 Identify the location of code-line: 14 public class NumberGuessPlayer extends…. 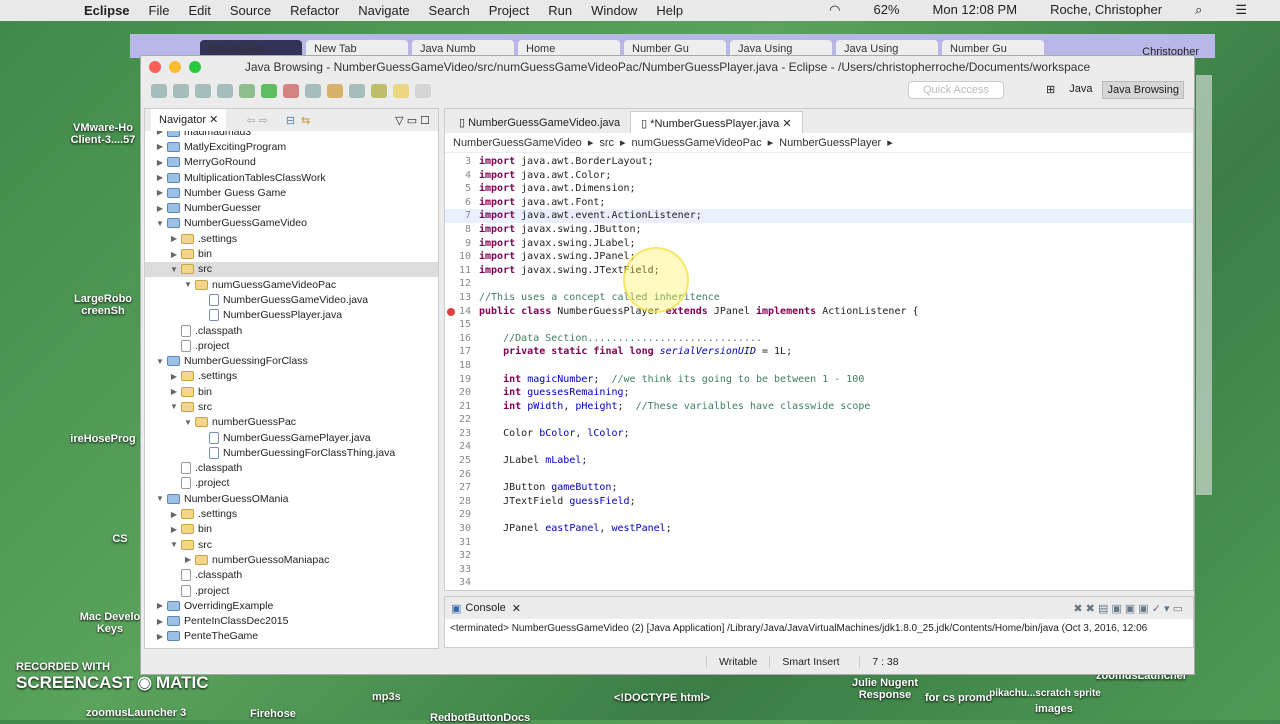
(819, 312).